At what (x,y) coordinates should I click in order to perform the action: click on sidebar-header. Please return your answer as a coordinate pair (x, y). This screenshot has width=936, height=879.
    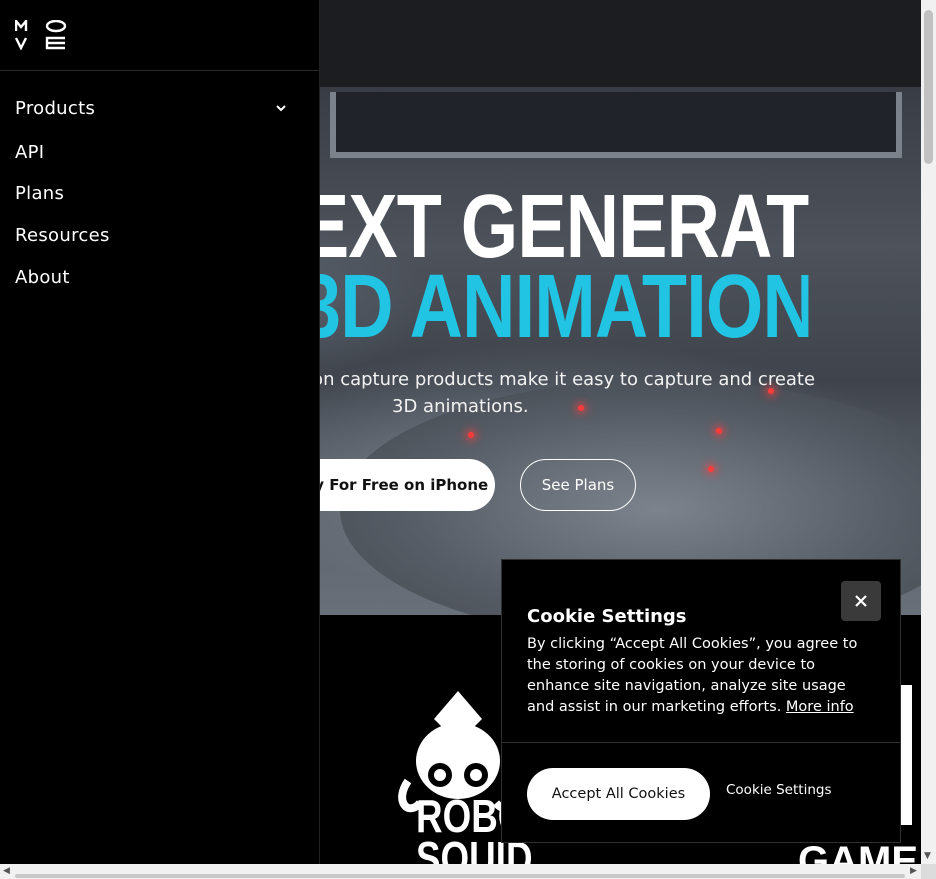
    Looking at the image, I should click on (159, 35).